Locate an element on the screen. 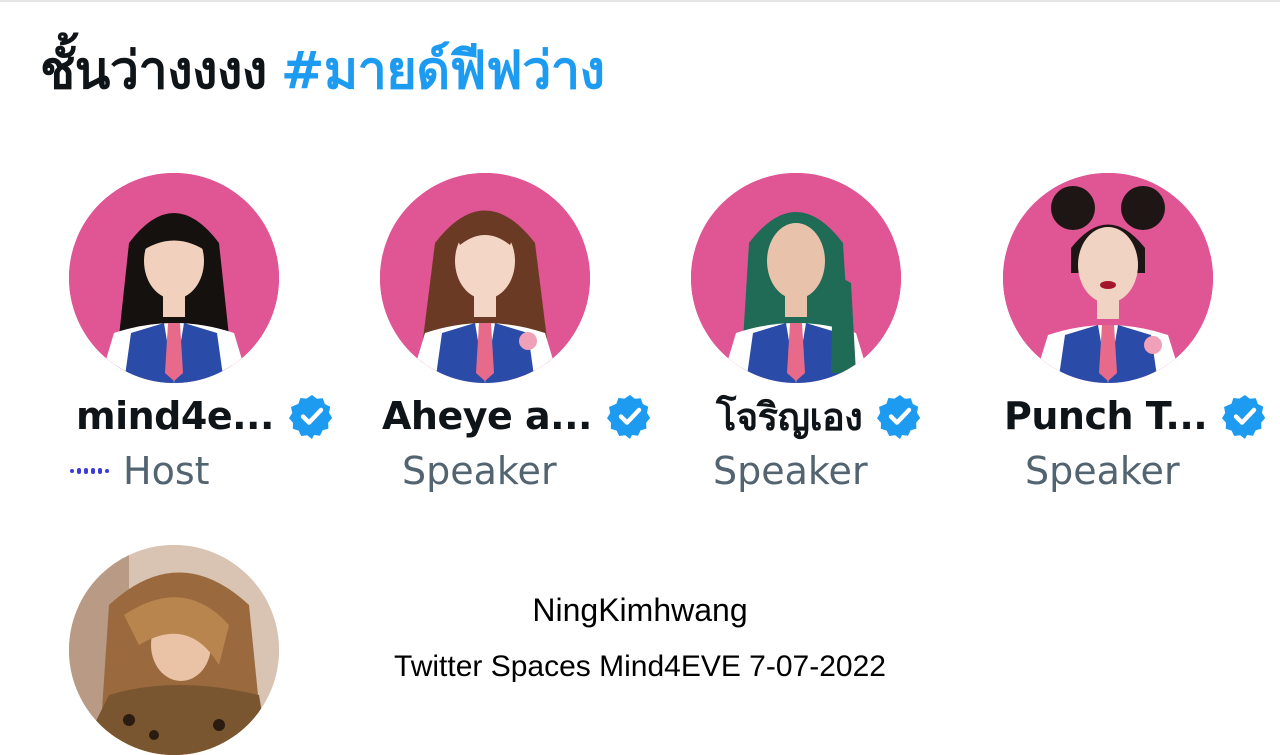  space-title-text: ชั้นว่างงงง is located at coordinates (153, 71).